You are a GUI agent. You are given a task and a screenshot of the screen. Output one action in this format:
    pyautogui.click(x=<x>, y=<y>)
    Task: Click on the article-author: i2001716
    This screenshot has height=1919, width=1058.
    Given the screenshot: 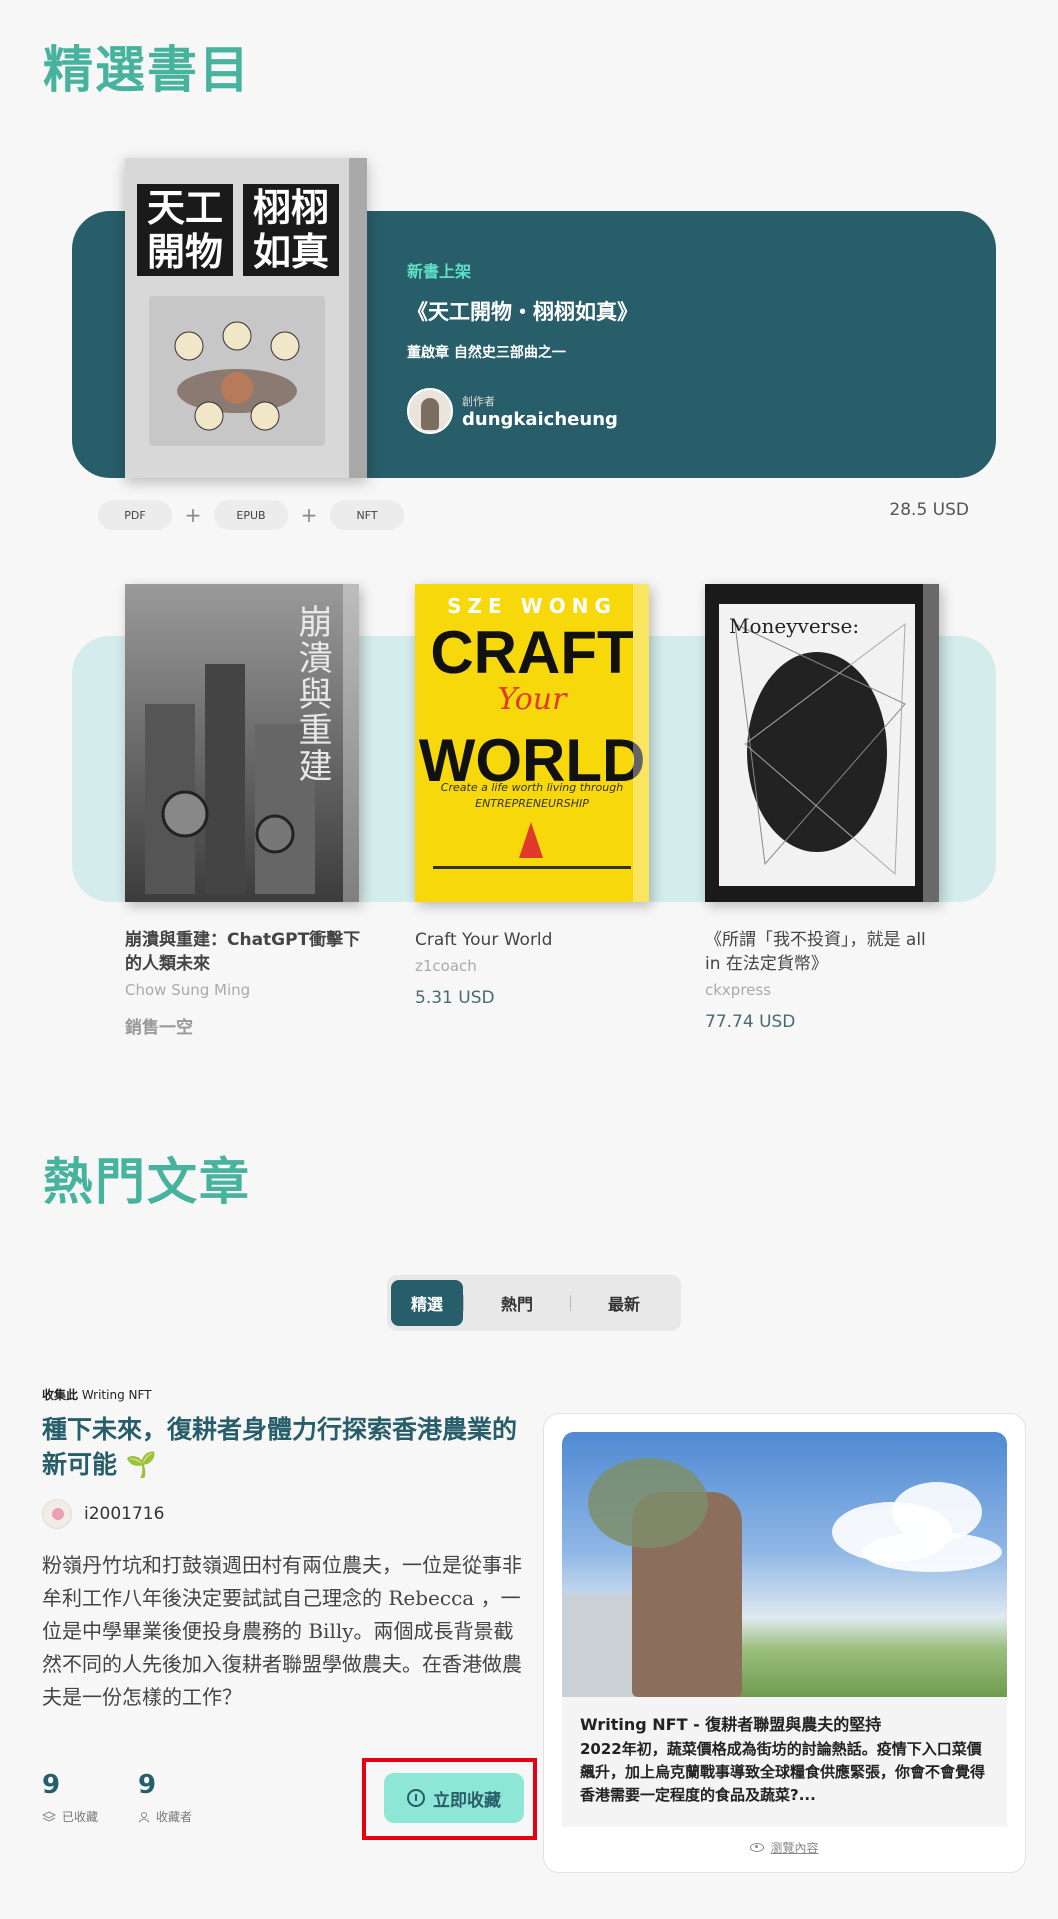 What is the action you would take?
    pyautogui.click(x=103, y=1514)
    